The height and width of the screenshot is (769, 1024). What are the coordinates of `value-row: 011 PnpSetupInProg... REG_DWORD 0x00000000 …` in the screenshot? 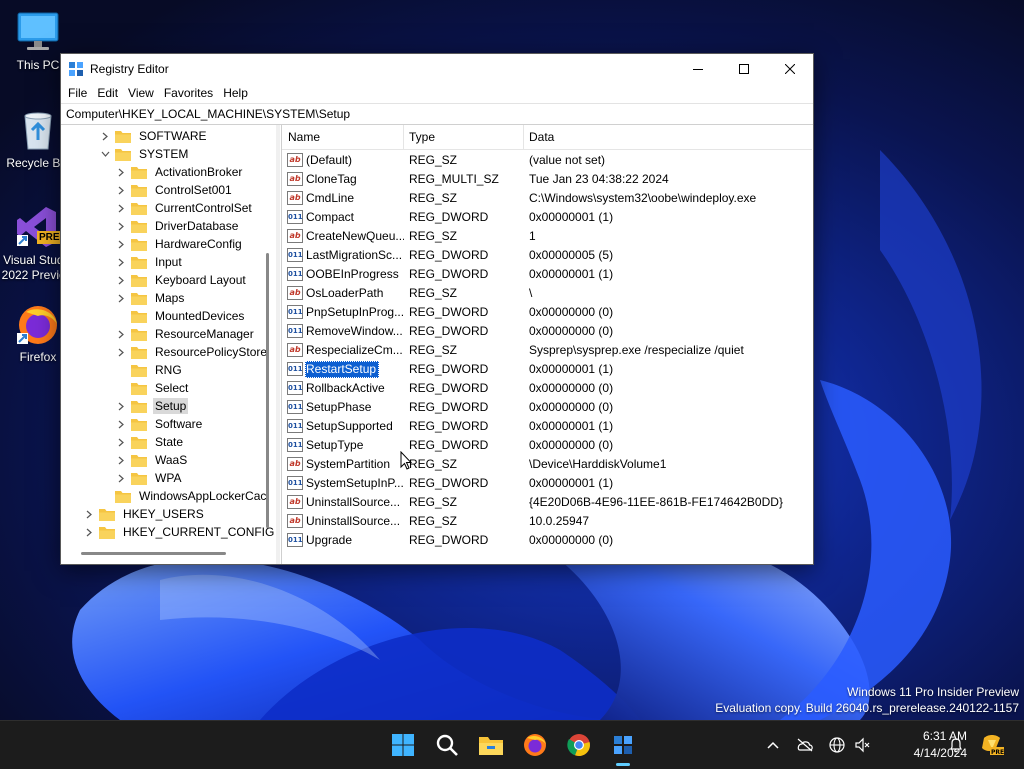 It's located at (546, 312).